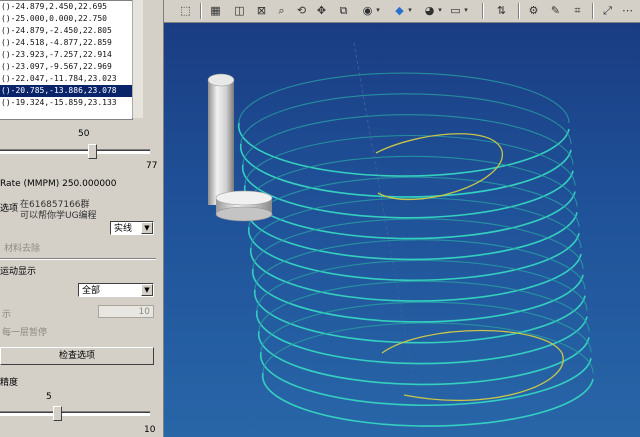  What do you see at coordinates (57, 413) in the screenshot?
I see `accuracy-slider-thumb` at bounding box center [57, 413].